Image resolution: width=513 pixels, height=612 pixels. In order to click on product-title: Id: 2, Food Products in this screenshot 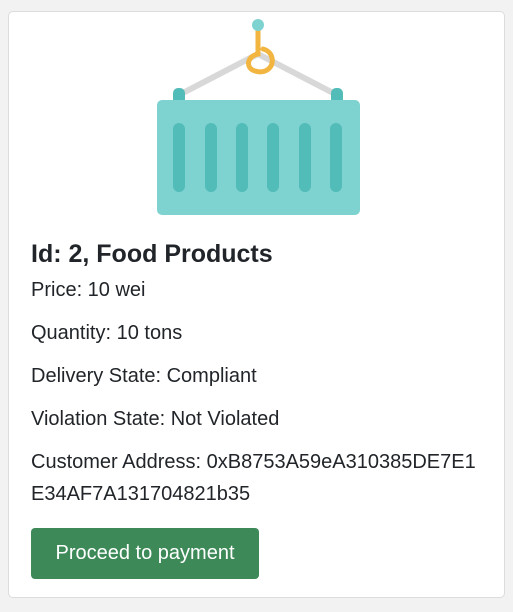, I will do `click(152, 254)`.